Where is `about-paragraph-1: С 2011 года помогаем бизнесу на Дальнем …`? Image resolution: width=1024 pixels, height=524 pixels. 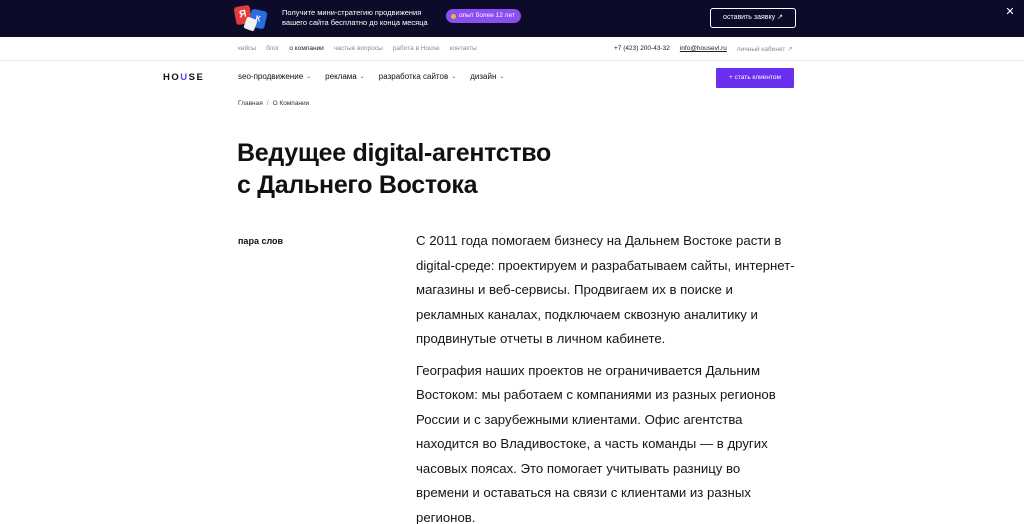
about-paragraph-1: С 2011 года помогаем бизнесу на Дальнем … is located at coordinates (605, 289).